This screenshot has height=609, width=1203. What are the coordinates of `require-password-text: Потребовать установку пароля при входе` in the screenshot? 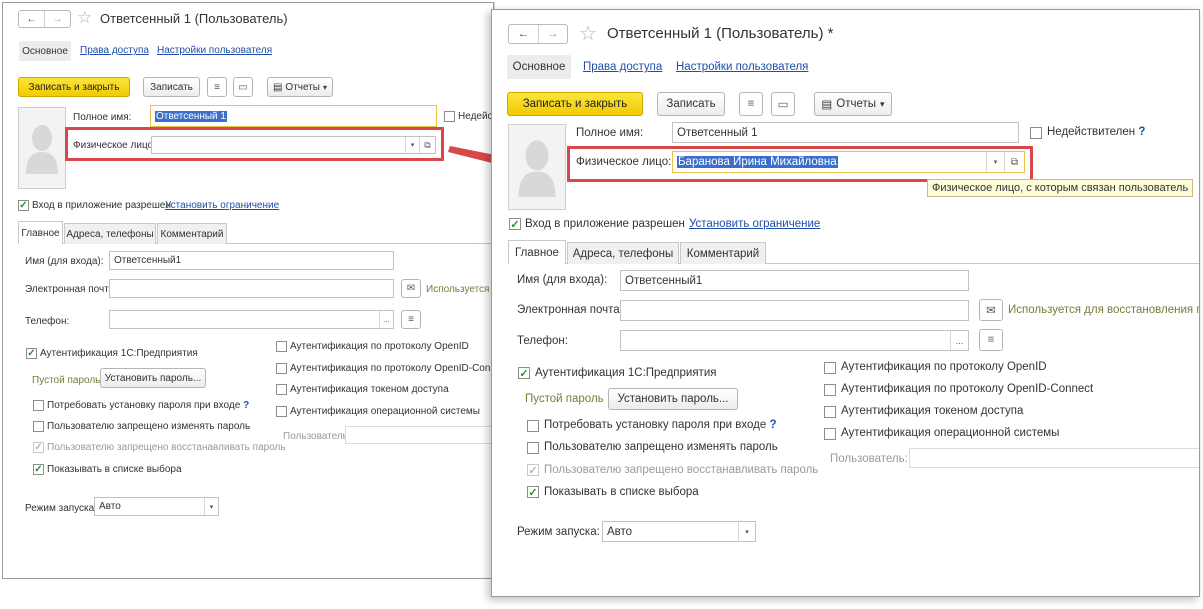 It's located at (144, 405).